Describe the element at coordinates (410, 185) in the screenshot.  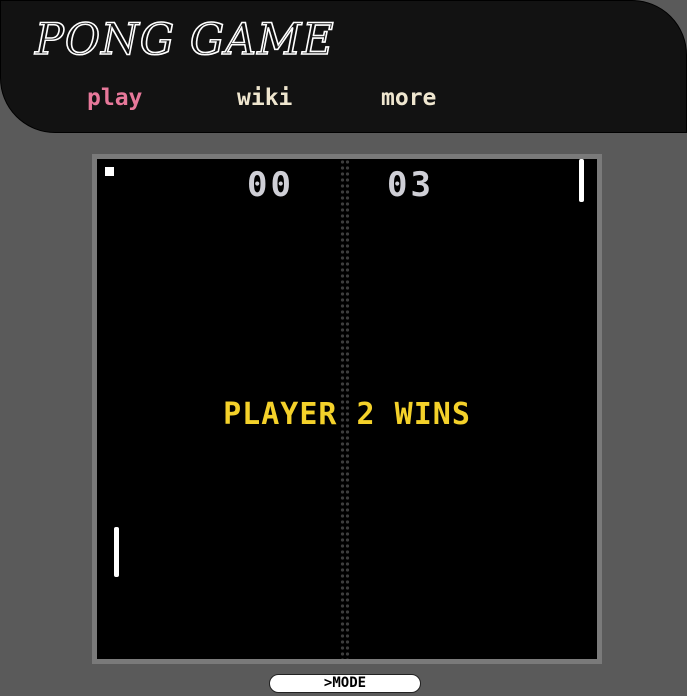
I see `score-right: 03` at that location.